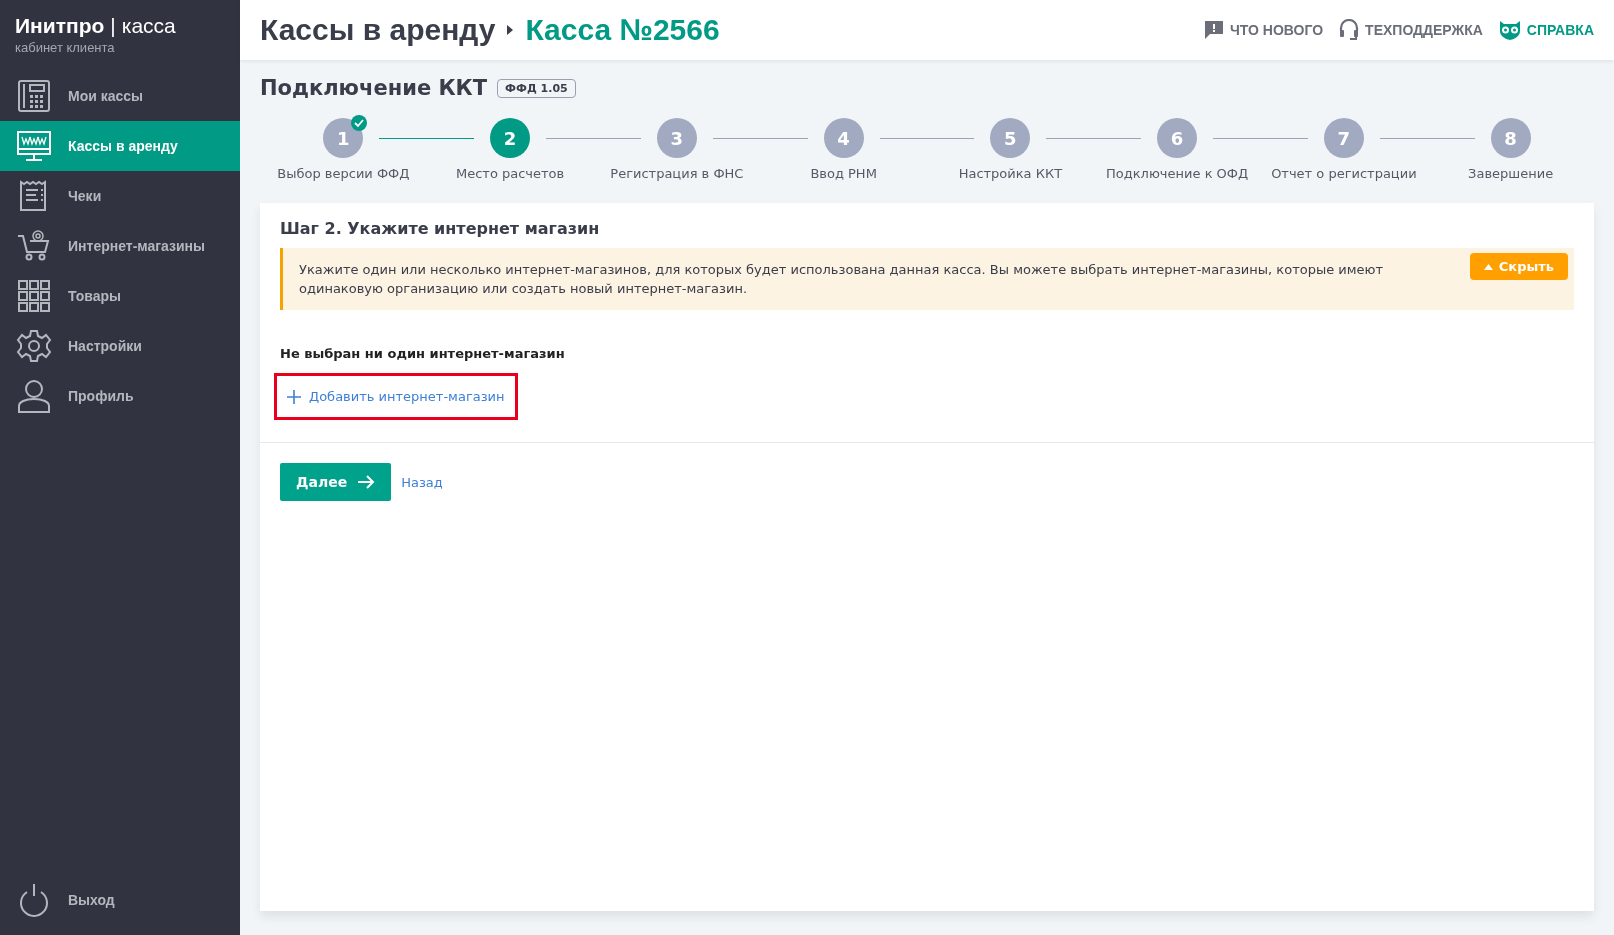  Describe the element at coordinates (510, 138) in the screenshot. I see `step-circle: 2` at that location.